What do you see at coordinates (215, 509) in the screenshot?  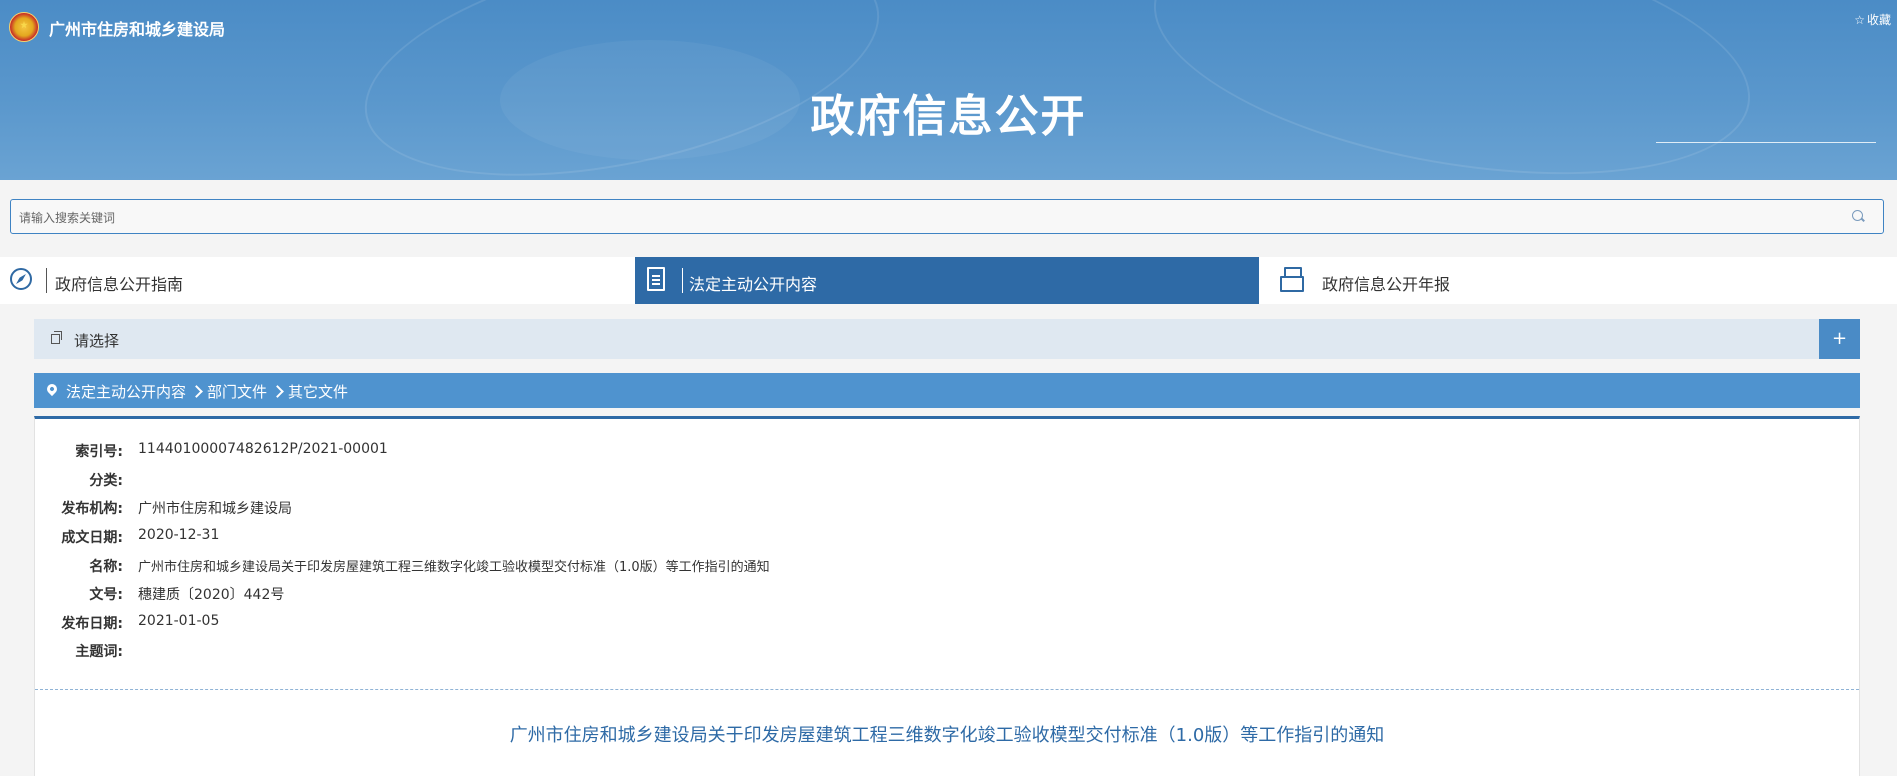 I see `info-value: 广州市住房和城乡建设局` at bounding box center [215, 509].